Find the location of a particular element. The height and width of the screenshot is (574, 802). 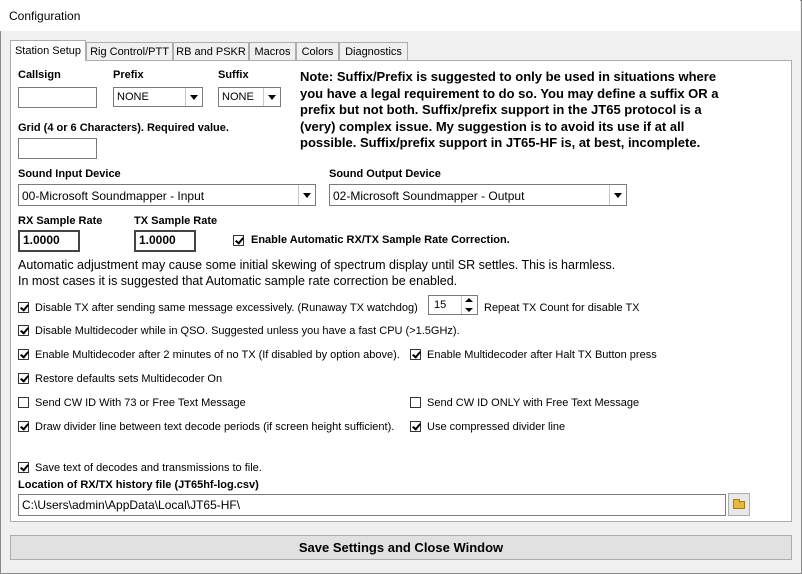

multidecoder-halt-checkbox is located at coordinates (415, 354).